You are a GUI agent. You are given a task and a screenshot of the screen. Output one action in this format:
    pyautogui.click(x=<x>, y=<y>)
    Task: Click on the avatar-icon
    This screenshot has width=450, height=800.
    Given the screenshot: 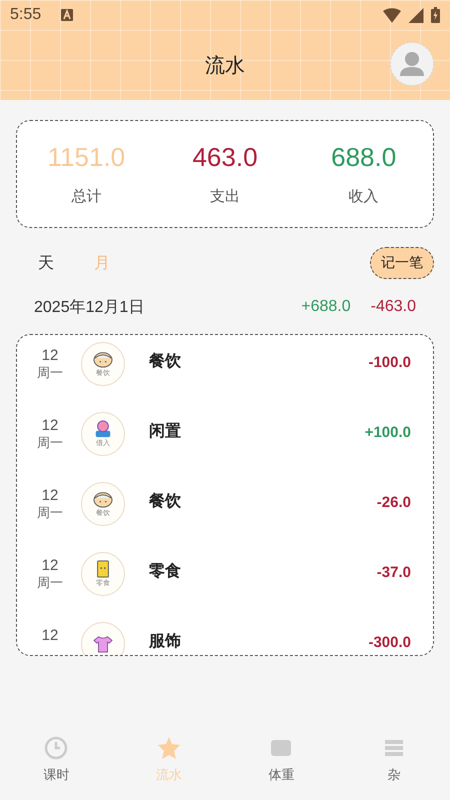 What is the action you would take?
    pyautogui.click(x=412, y=64)
    